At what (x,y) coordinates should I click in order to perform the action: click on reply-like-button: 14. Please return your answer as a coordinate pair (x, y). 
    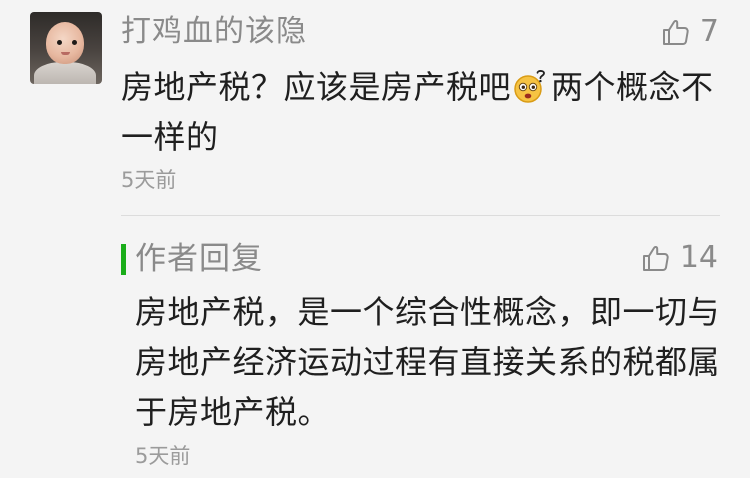
    Looking at the image, I should click on (680, 258).